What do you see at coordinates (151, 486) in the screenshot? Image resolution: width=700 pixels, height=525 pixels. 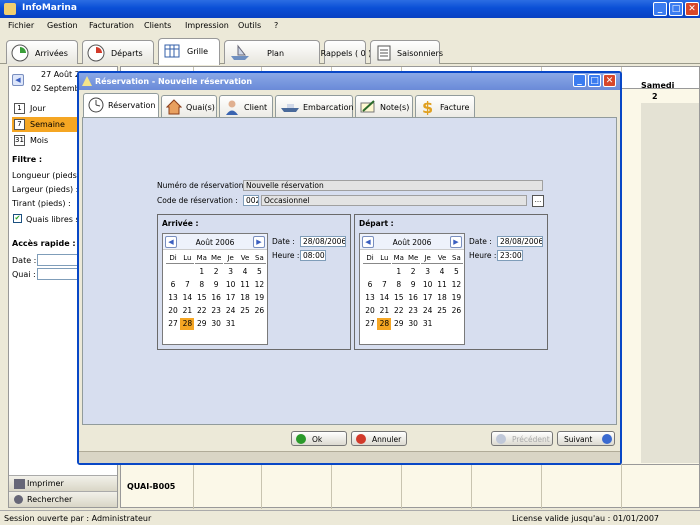 I see `berth-label: QUAI-B005` at bounding box center [151, 486].